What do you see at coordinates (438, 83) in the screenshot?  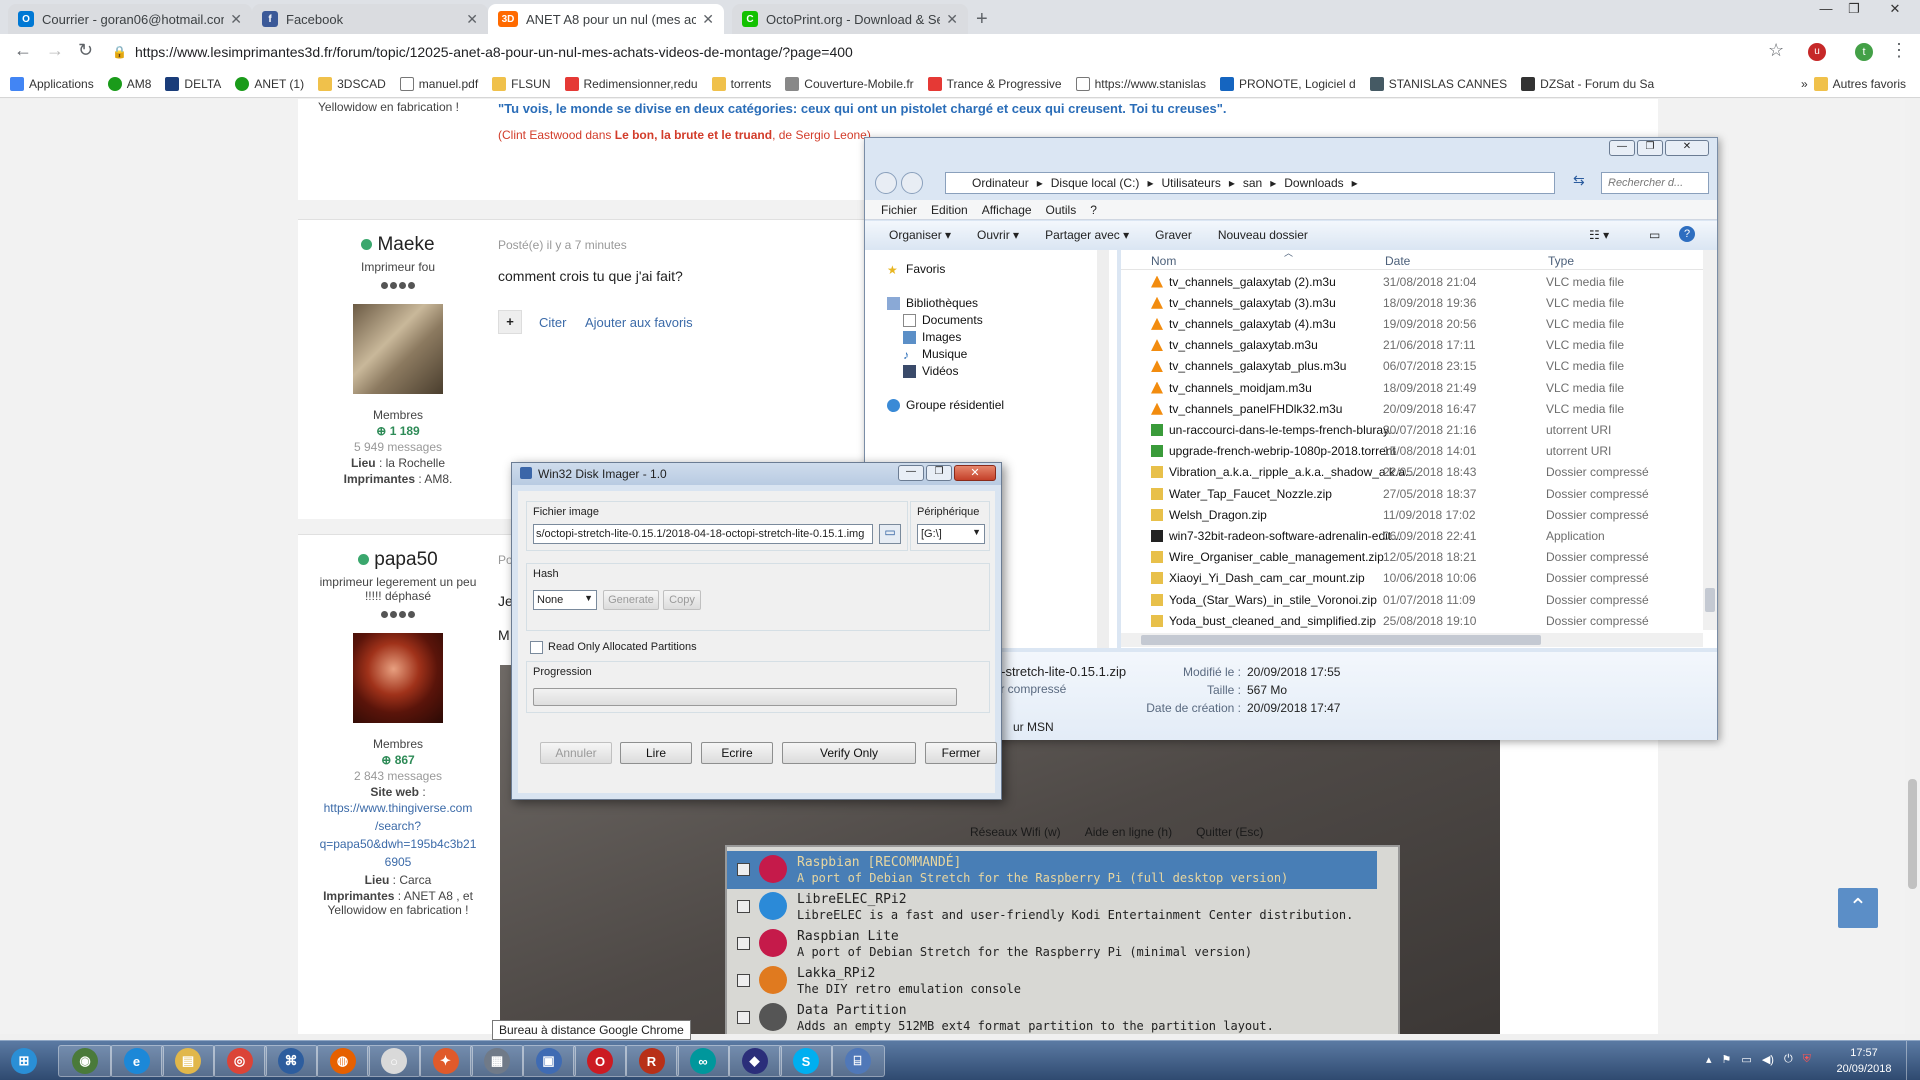 I see `bookmark-item: manuel.pdf` at bounding box center [438, 83].